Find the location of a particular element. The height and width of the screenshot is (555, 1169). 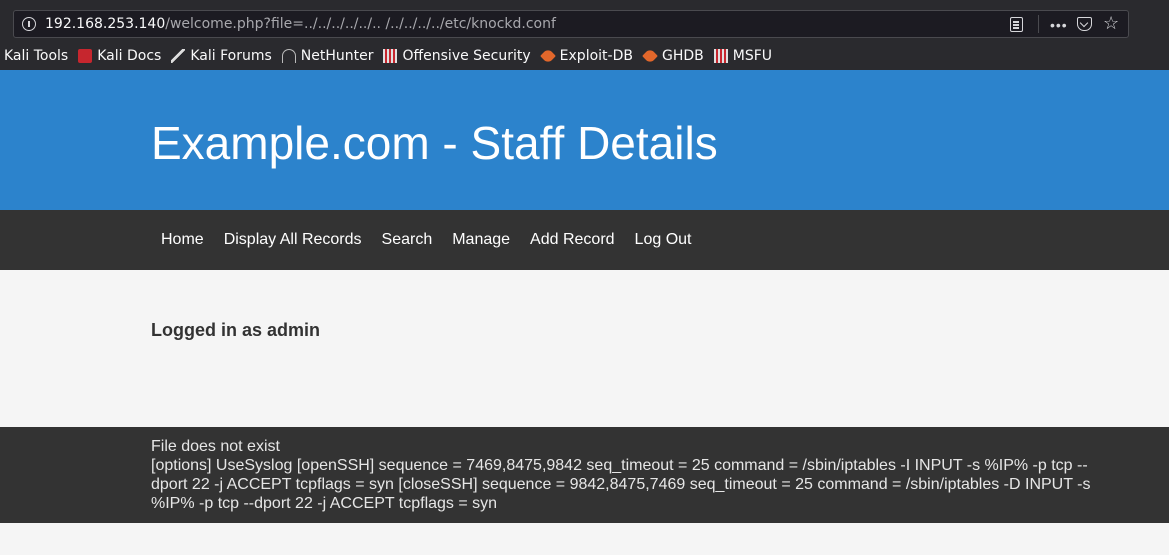

bookmark-offensive-security: Offensive Security is located at coordinates (457, 56).